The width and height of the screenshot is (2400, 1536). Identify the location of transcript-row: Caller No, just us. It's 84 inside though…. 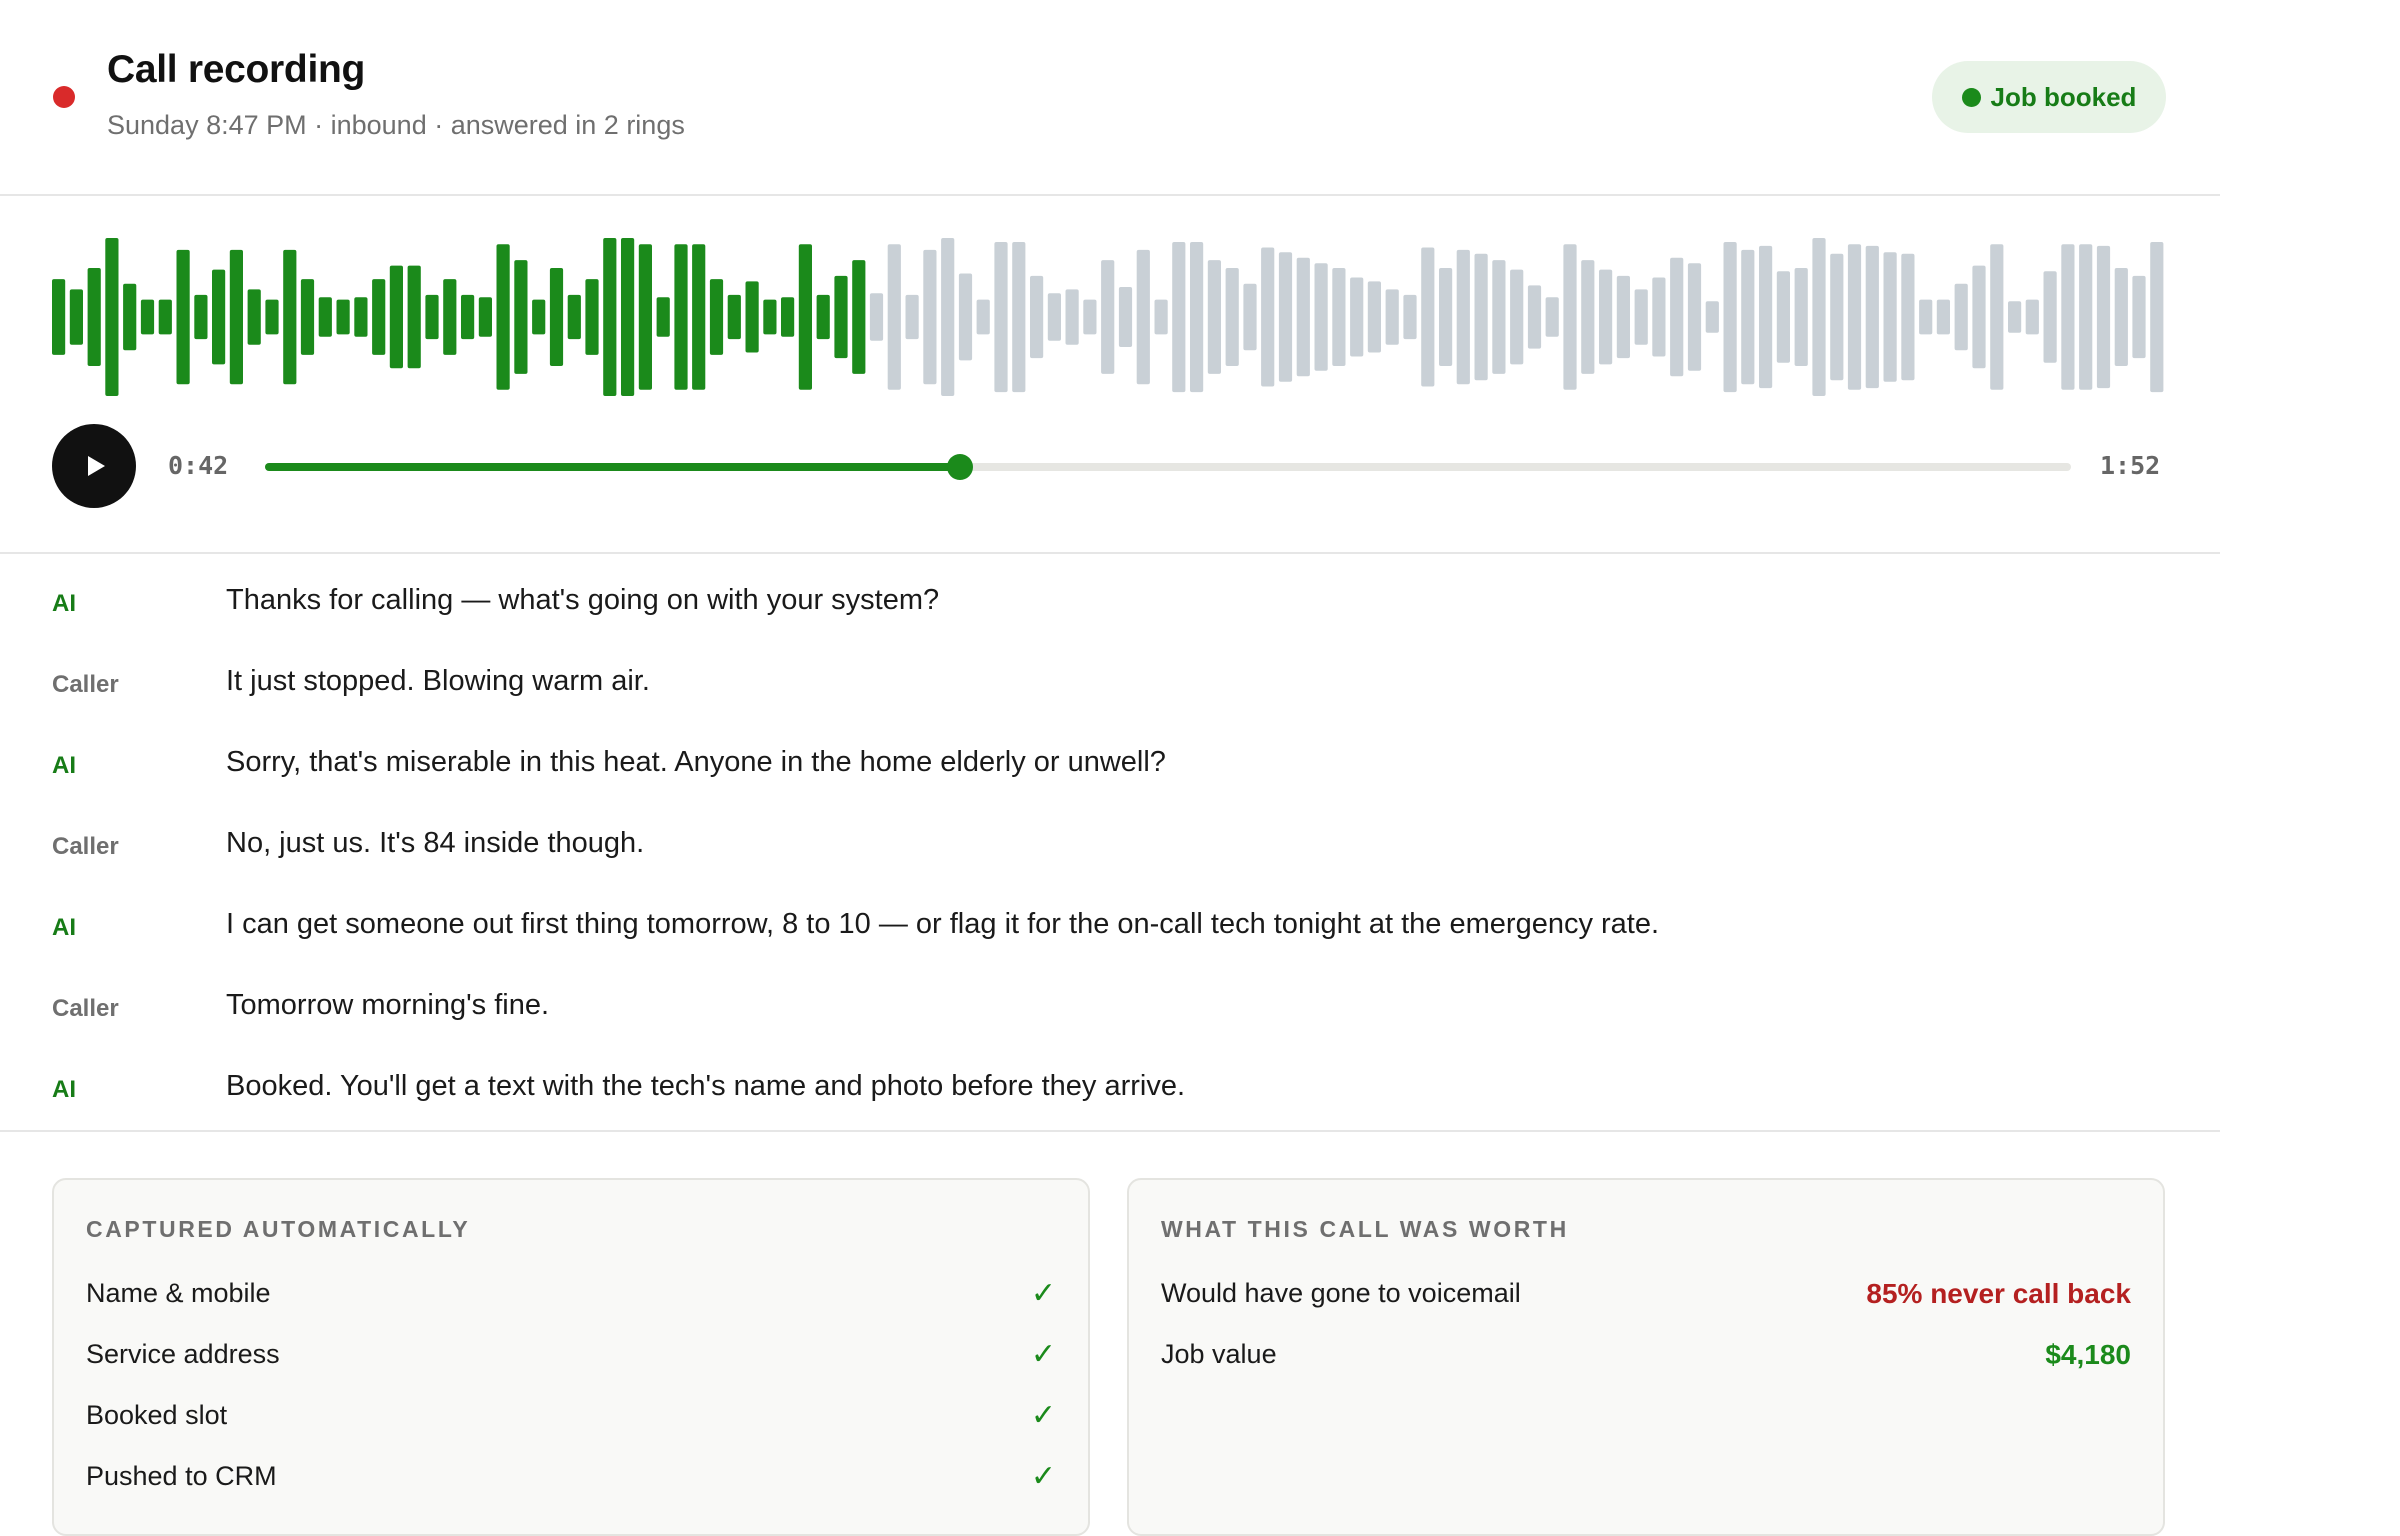
(1110, 851).